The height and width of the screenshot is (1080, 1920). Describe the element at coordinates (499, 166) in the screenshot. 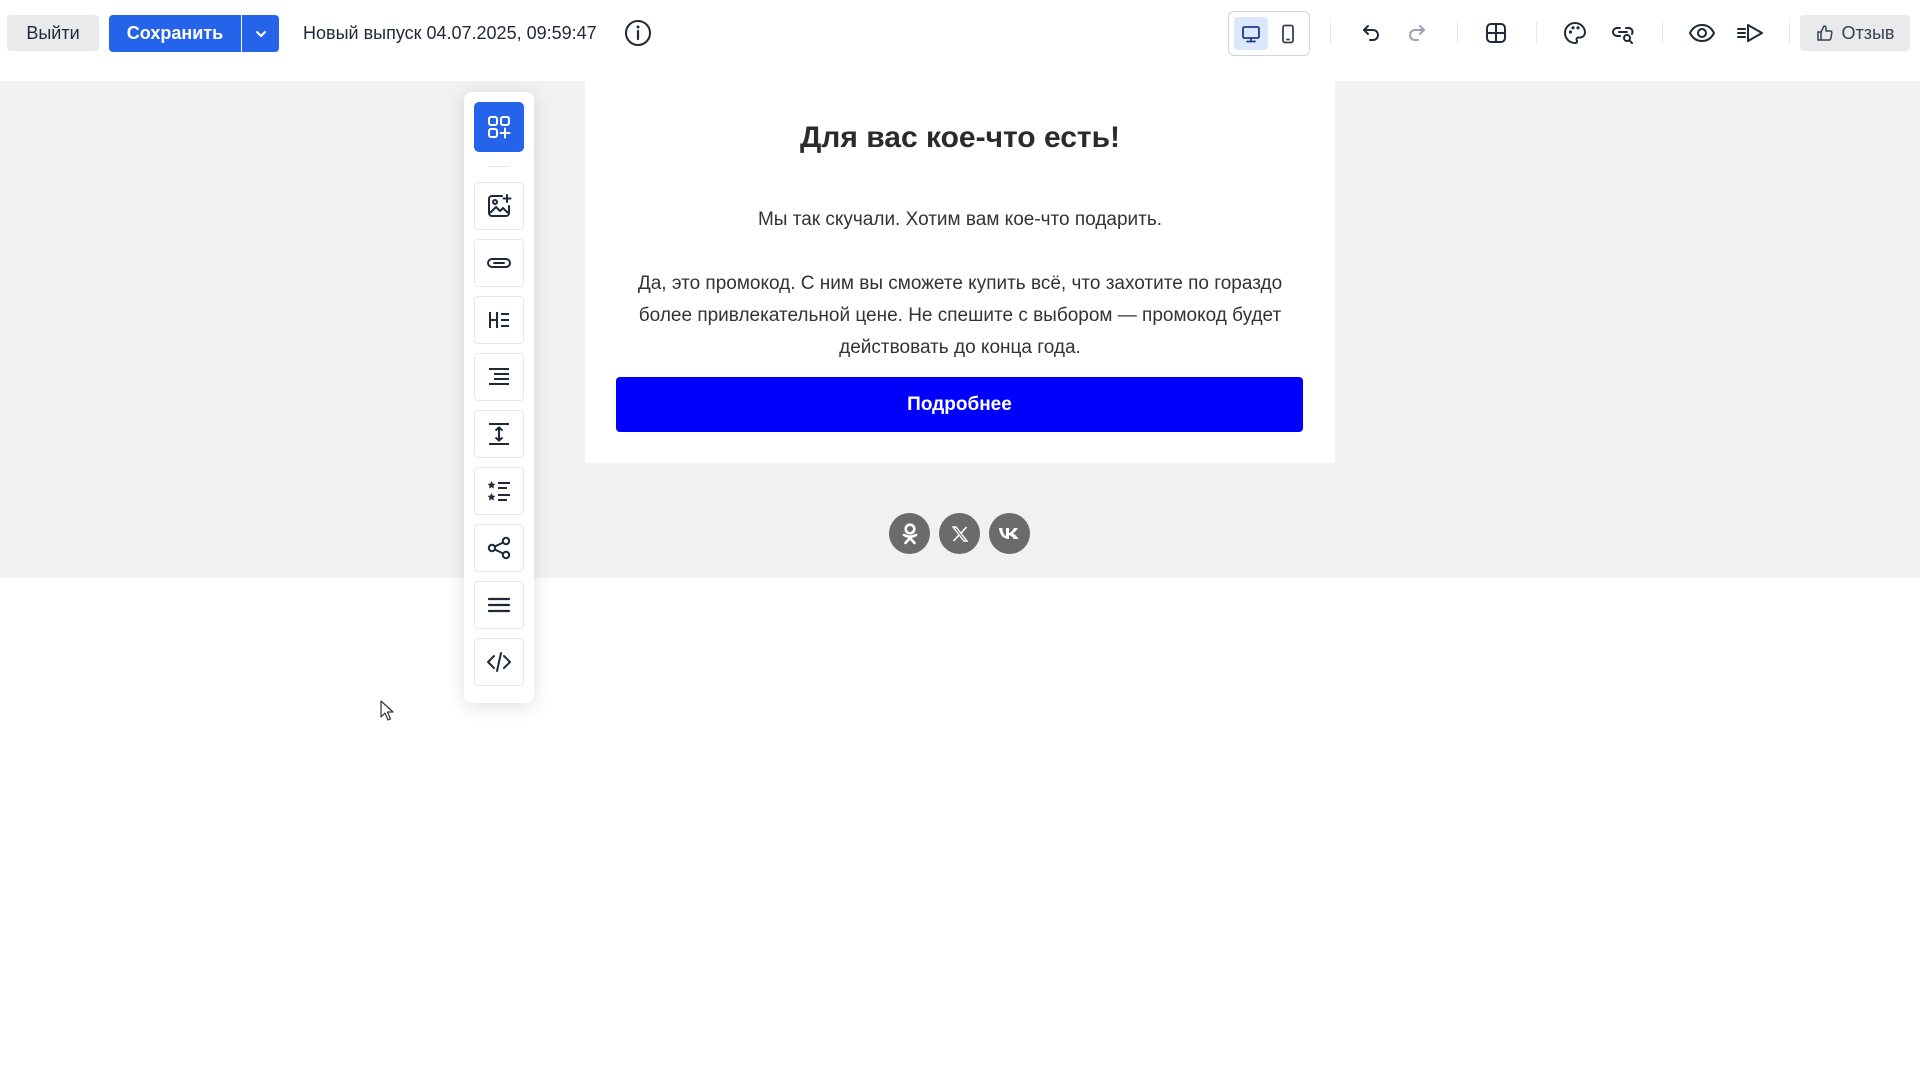

I see `palette-divider` at that location.